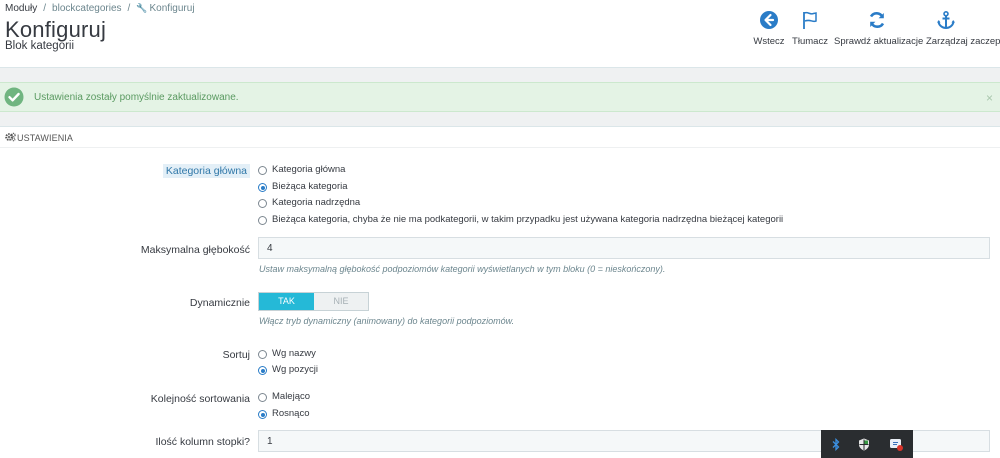 The width and height of the screenshot is (1000, 458). Describe the element at coordinates (286, 301) in the screenshot. I see `dynamic-yes-option: TAK` at that location.